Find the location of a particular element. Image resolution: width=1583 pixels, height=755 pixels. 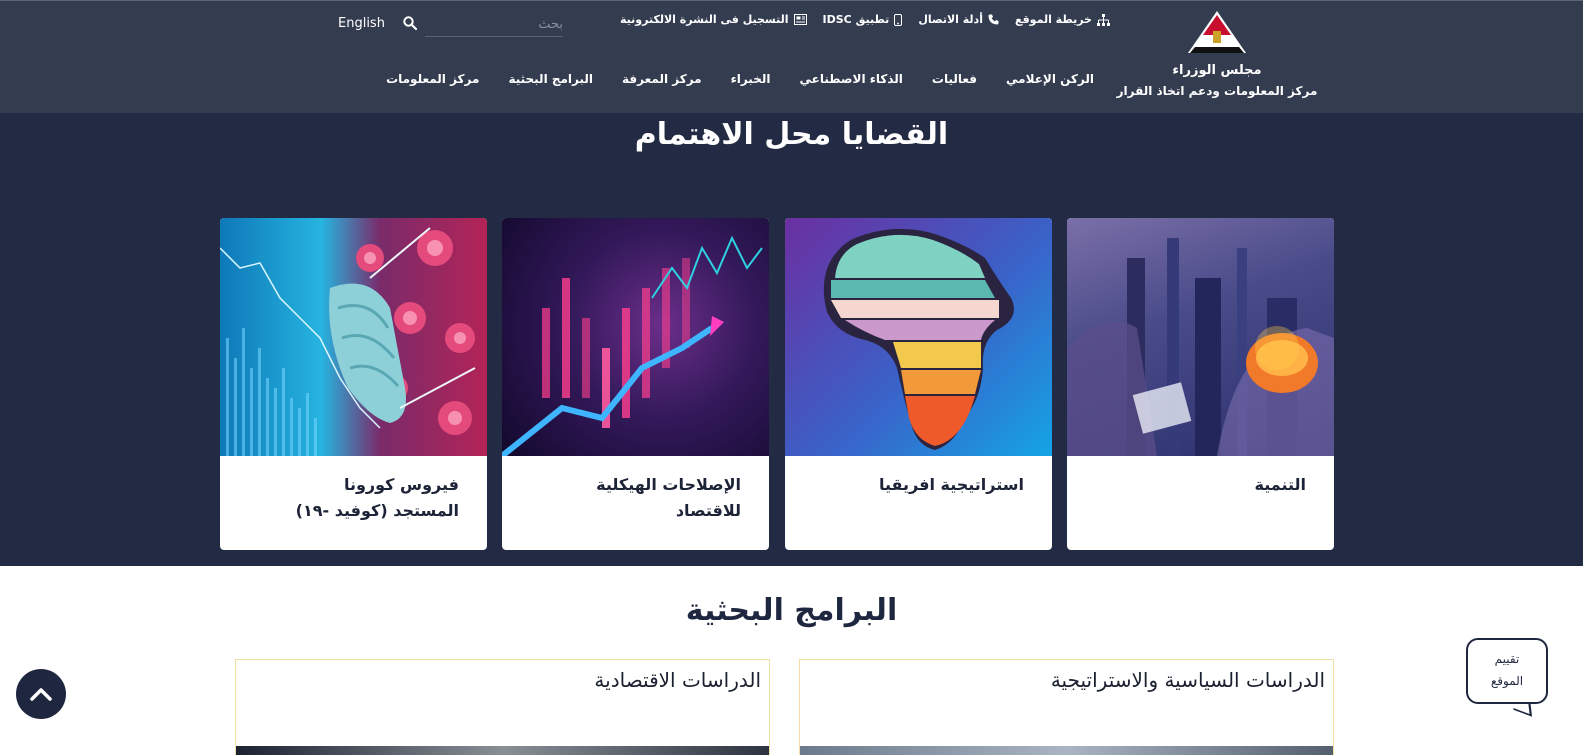

contact-guides-link-label: أدلة الاتصال is located at coordinates (950, 19).